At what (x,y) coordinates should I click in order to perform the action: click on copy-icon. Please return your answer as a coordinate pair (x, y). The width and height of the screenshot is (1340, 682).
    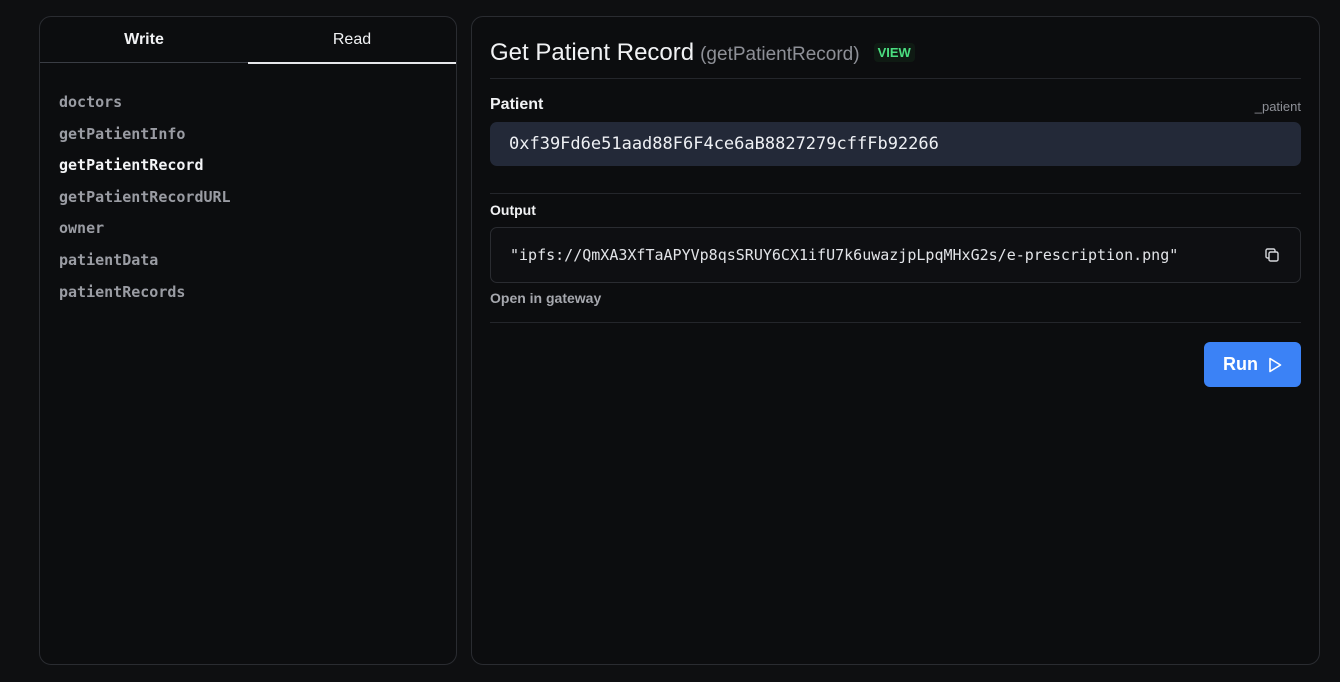
    Looking at the image, I should click on (1272, 255).